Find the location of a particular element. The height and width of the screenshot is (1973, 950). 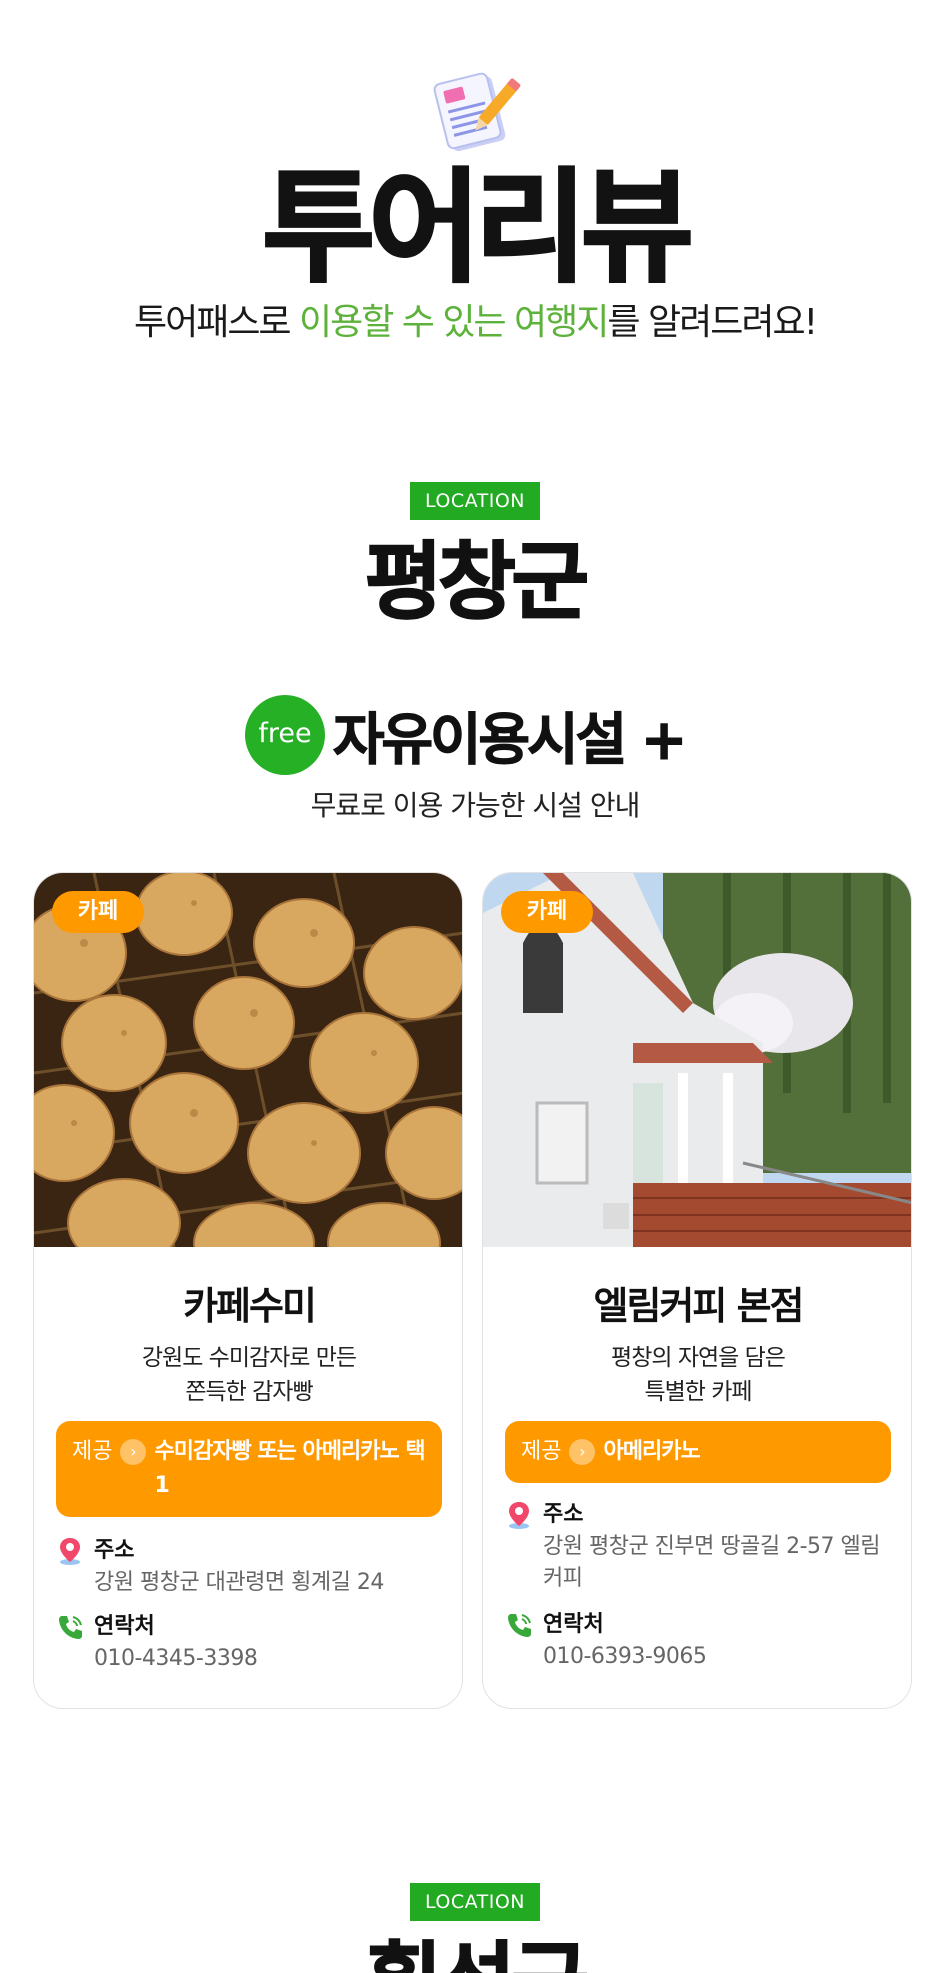

facility-heading: free 자유이용시설 + is located at coordinates (467, 735).